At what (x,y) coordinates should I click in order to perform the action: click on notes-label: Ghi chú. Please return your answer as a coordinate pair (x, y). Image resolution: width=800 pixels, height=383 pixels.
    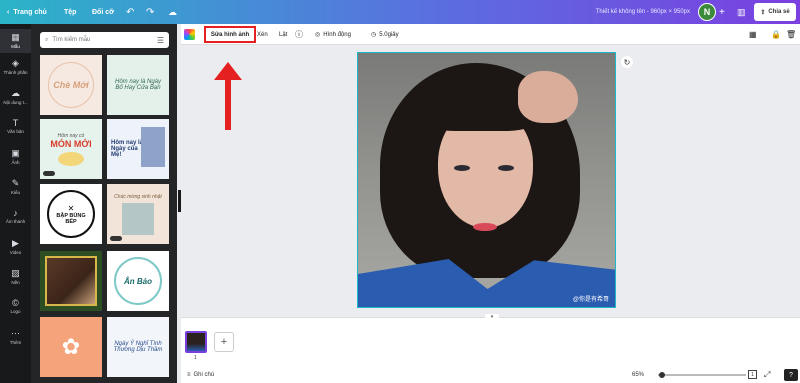
    Looking at the image, I should click on (204, 375).